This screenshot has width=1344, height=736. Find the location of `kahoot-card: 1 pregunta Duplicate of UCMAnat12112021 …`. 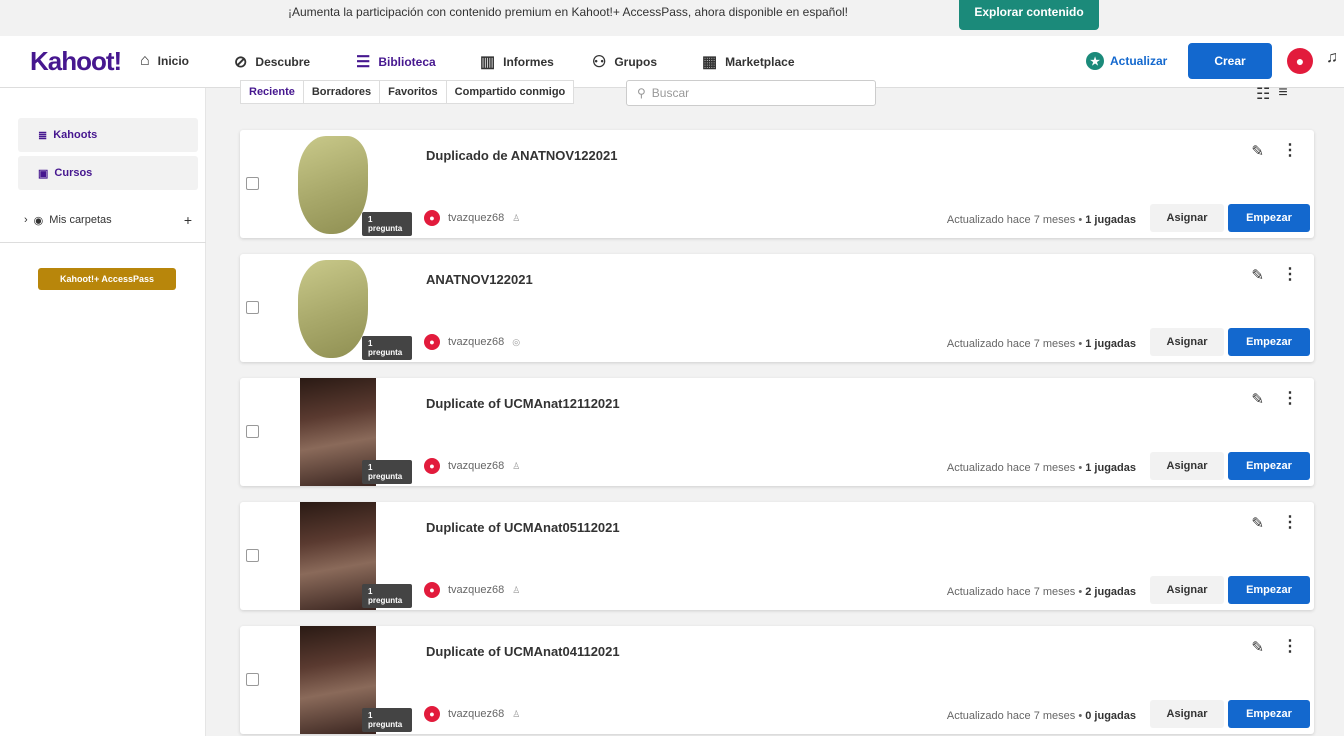

kahoot-card: 1 pregunta Duplicate of UCMAnat12112021 … is located at coordinates (777, 432).